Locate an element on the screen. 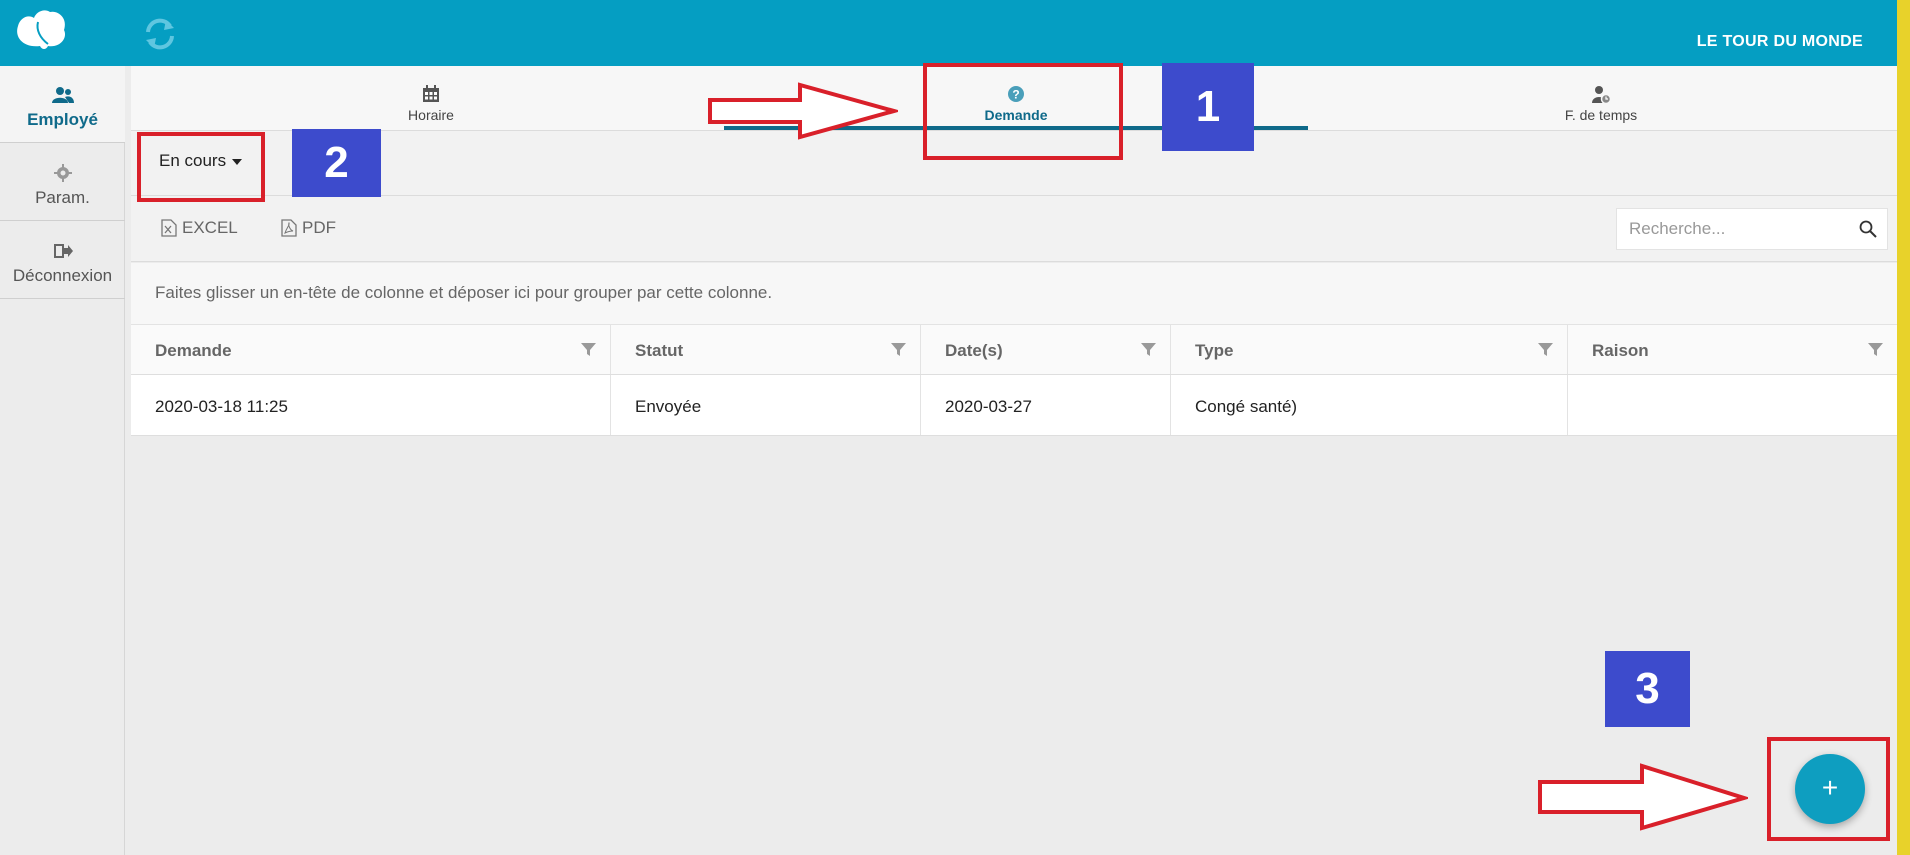  sign-out-icon is located at coordinates (63, 251).